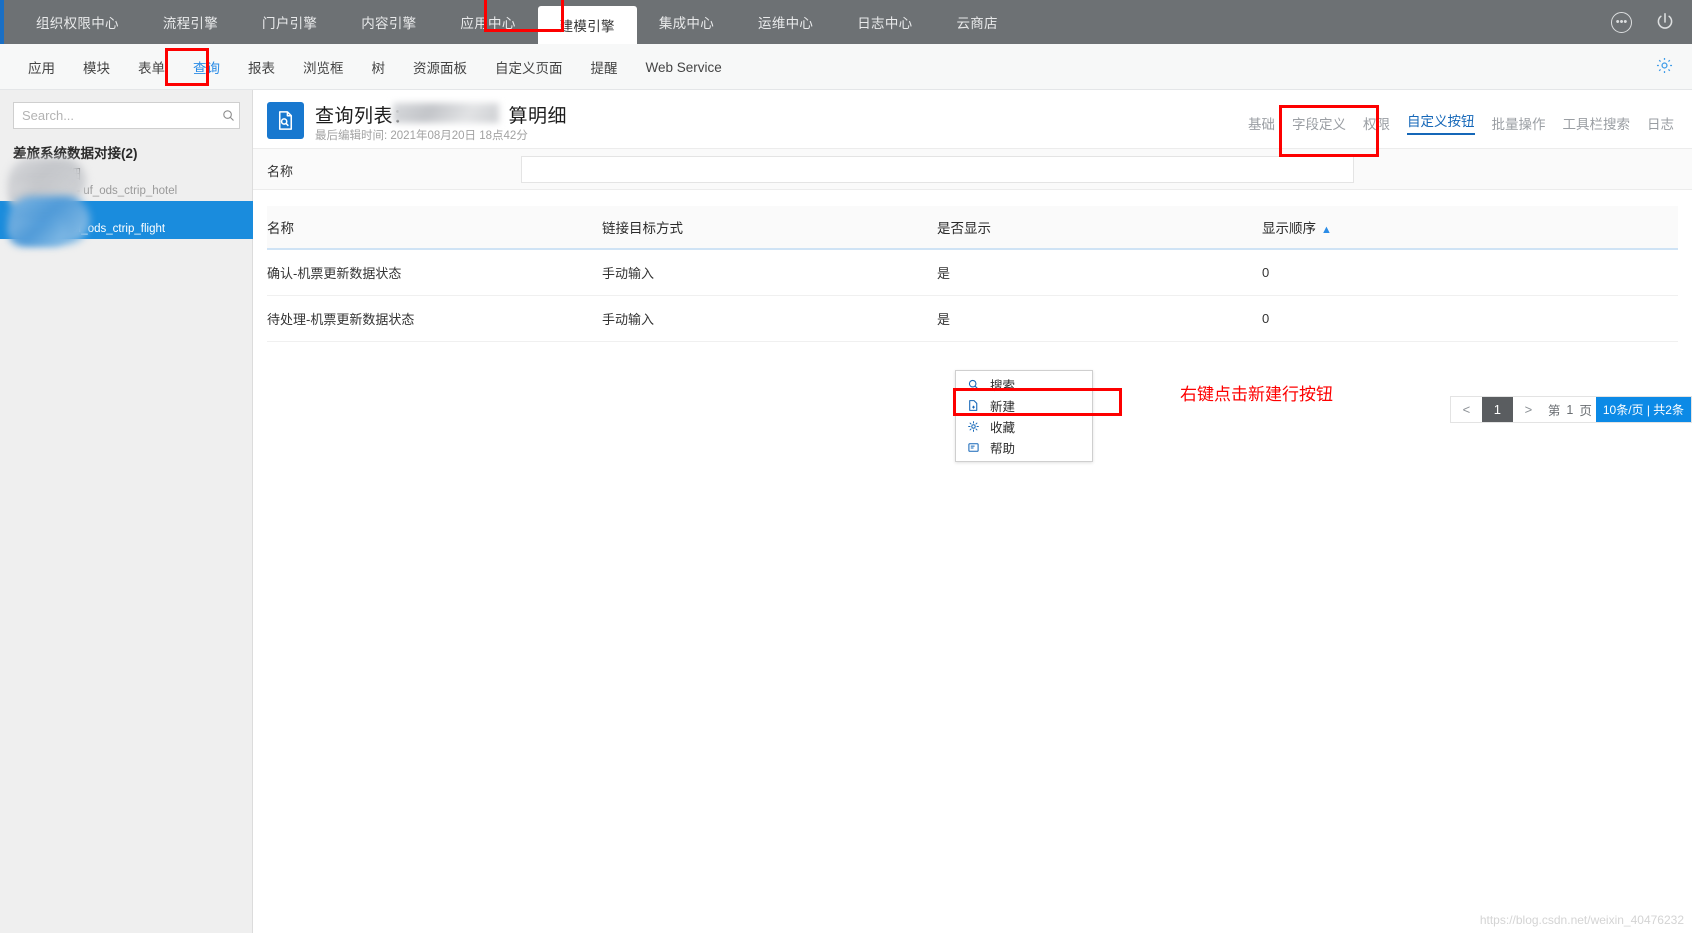 This screenshot has width=1692, height=933. Describe the element at coordinates (126, 220) in the screenshot. I see `sidebar-tree-item-flight: 算明细 算明细 - uf_ods_ctrip_flight` at that location.